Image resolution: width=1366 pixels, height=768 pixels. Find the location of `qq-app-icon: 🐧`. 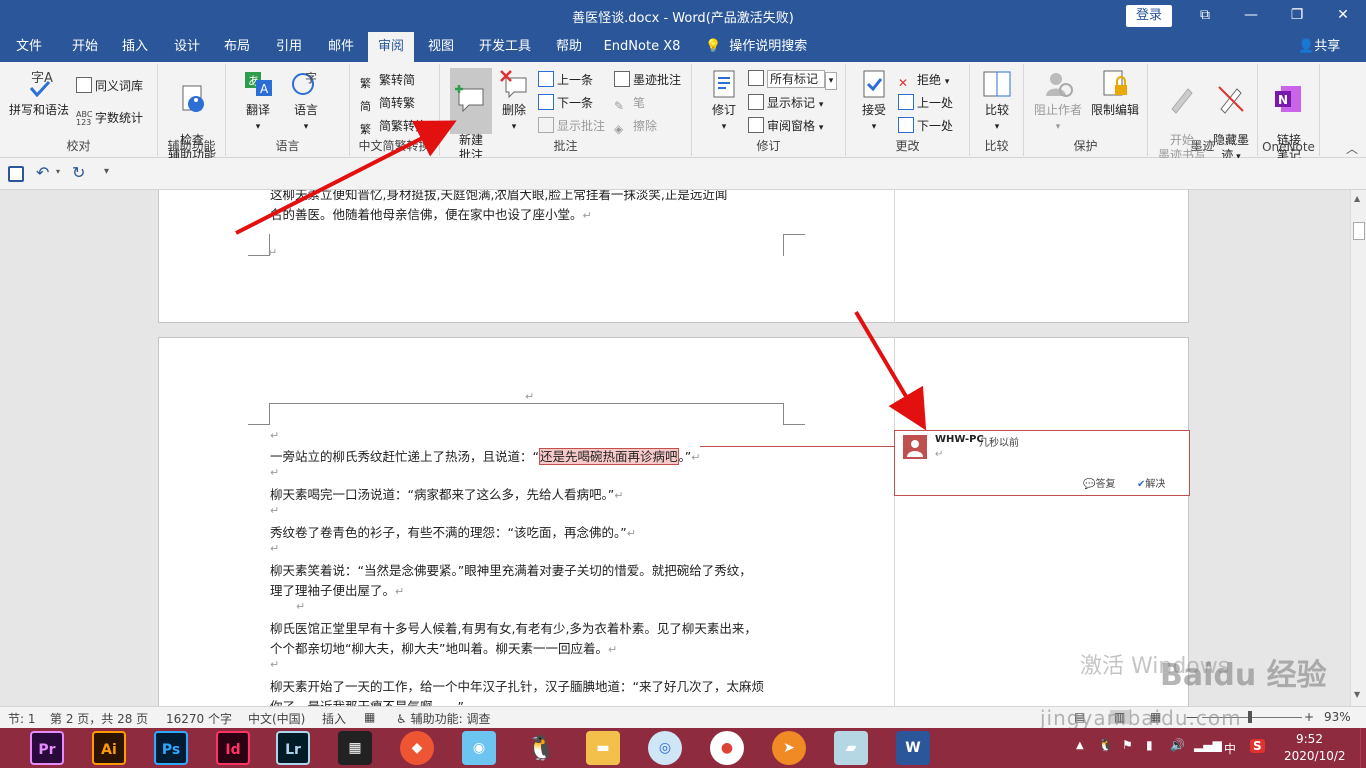

qq-app-icon: 🐧 is located at coordinates (541, 748).